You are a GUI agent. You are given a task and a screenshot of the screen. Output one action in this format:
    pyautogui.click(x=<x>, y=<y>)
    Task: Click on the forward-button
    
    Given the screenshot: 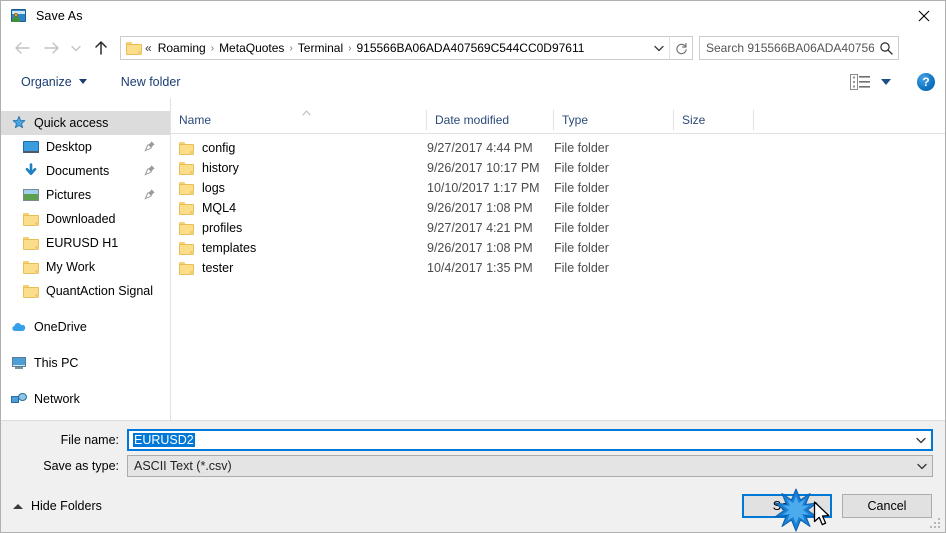 What is the action you would take?
    pyautogui.click(x=52, y=48)
    